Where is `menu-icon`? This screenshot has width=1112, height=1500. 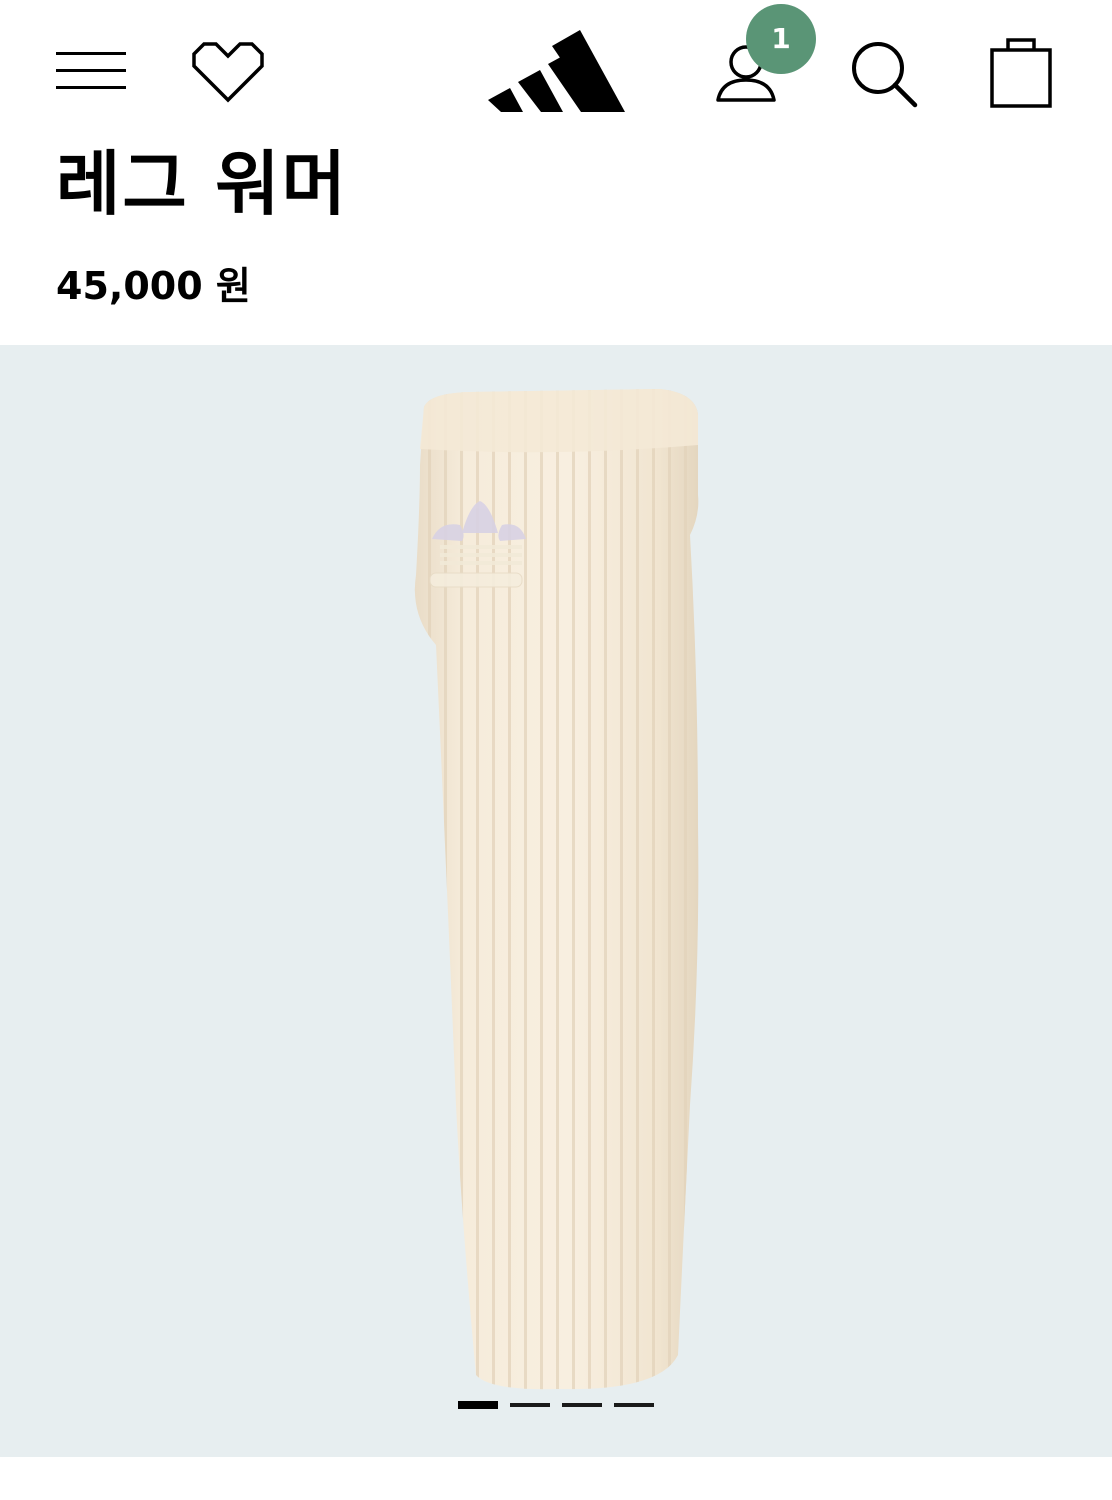
menu-icon is located at coordinates (91, 71).